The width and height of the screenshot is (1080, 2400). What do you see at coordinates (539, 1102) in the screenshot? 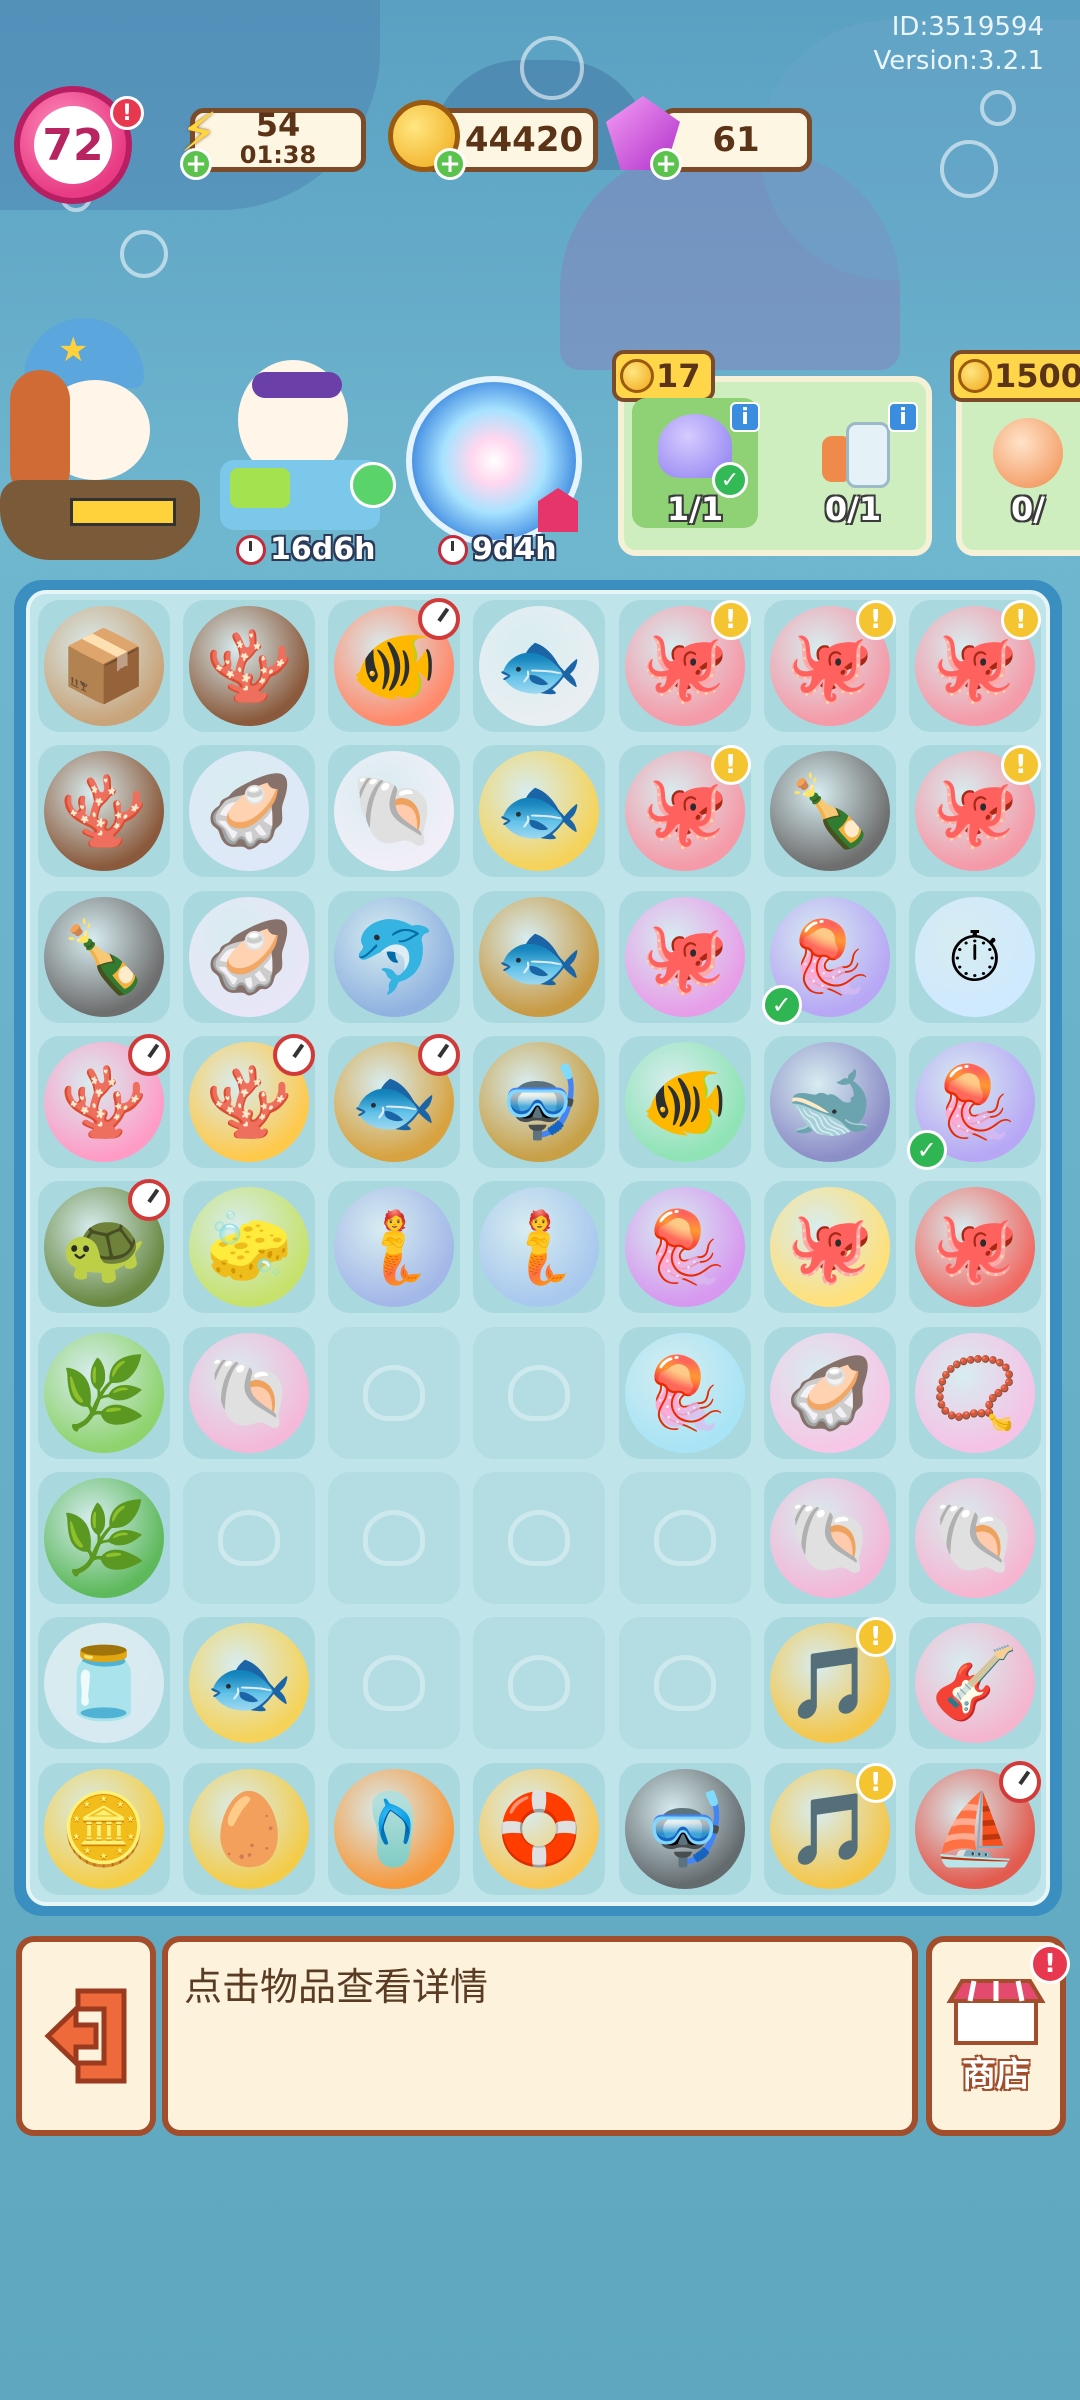
I see `bronze-diving-helmet-item: 🤿` at bounding box center [539, 1102].